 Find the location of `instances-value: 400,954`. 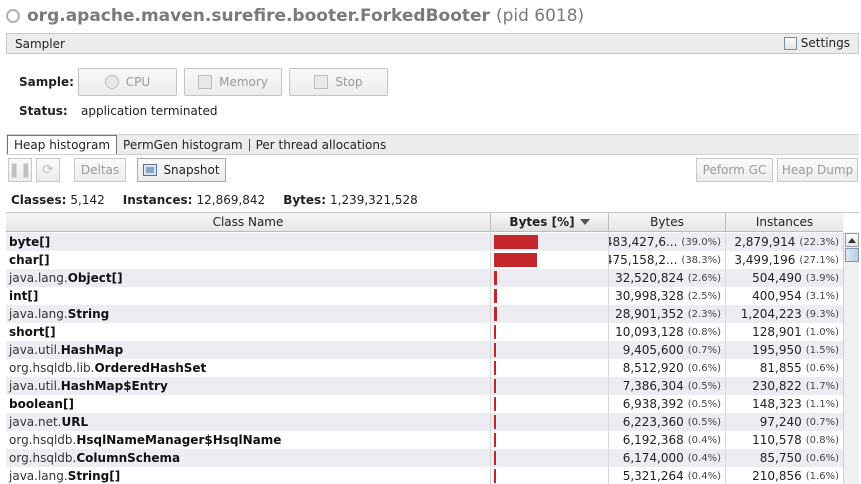

instances-value: 400,954 is located at coordinates (777, 296).